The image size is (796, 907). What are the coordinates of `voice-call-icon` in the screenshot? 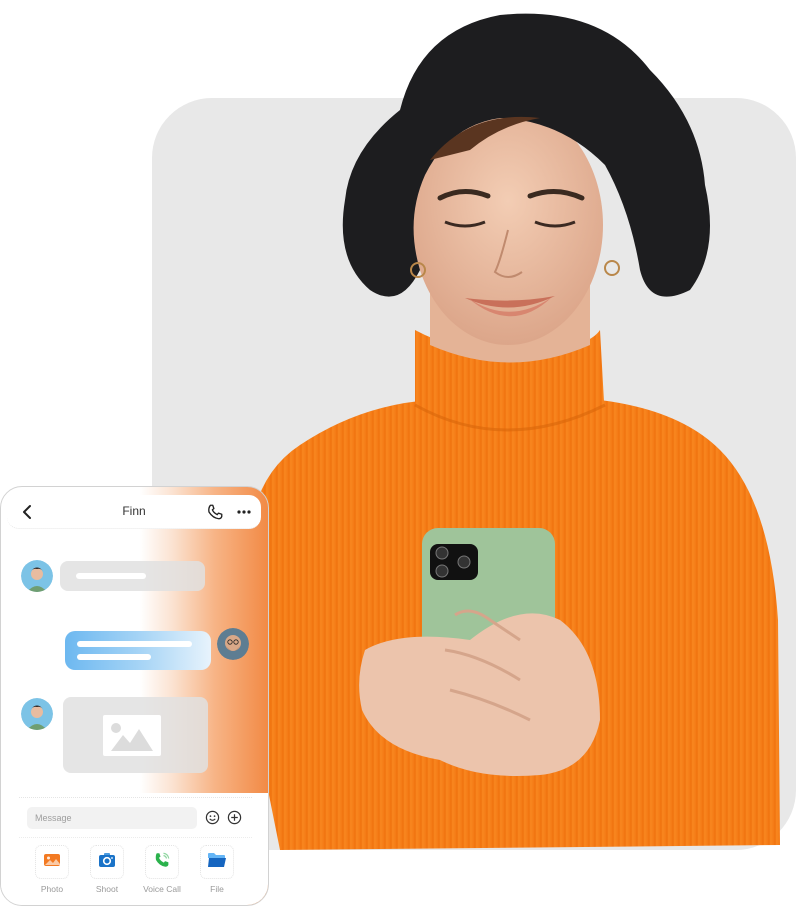 It's located at (162, 862).